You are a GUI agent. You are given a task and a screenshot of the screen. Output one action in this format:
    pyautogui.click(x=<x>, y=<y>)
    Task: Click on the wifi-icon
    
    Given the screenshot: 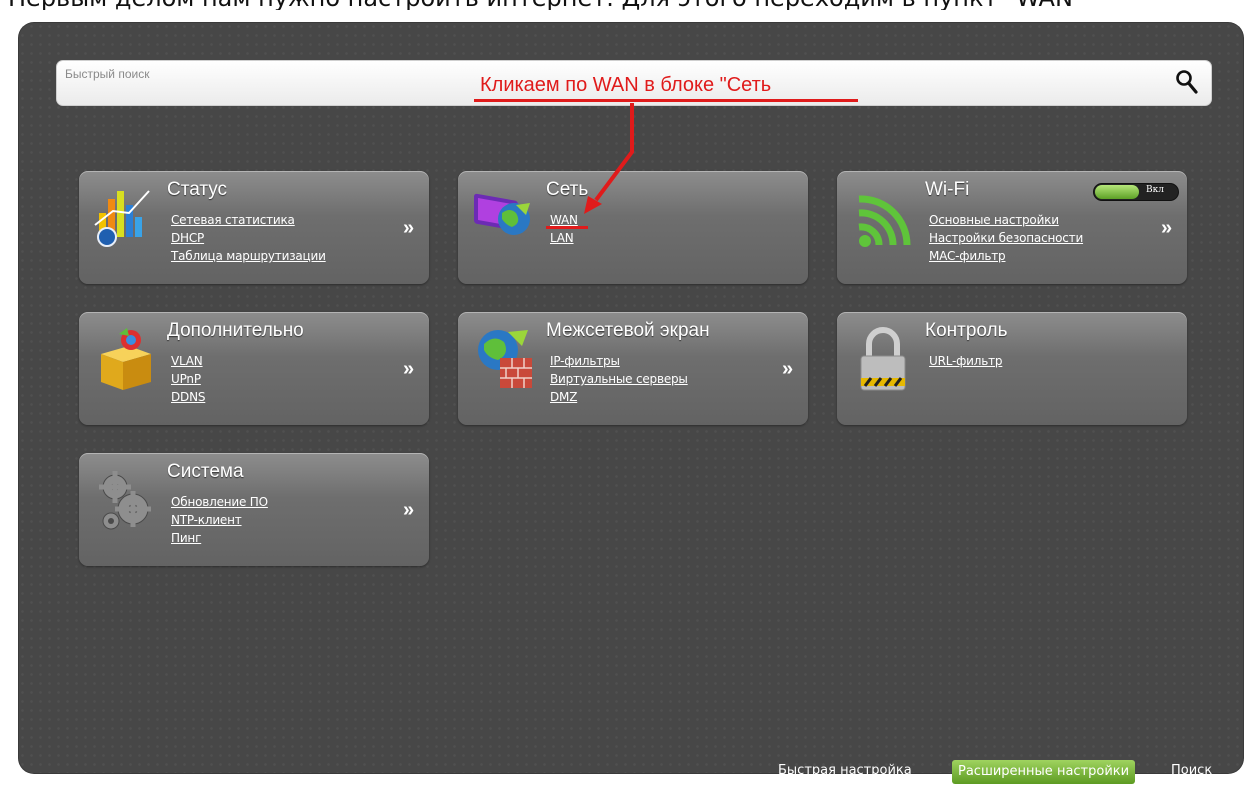 What is the action you would take?
    pyautogui.click(x=884, y=221)
    